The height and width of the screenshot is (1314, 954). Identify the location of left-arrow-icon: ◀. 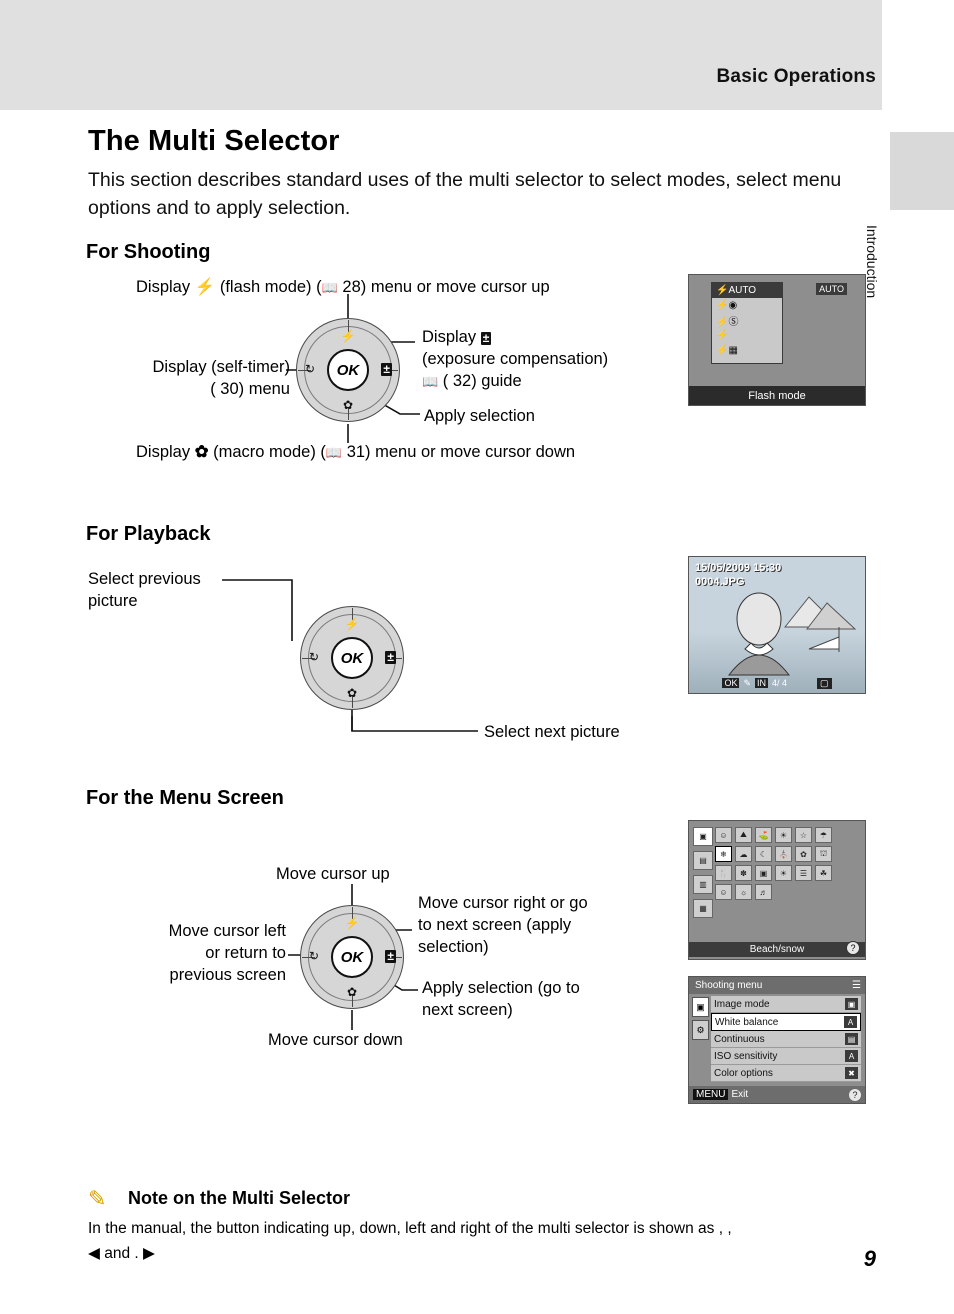
(94, 1253).